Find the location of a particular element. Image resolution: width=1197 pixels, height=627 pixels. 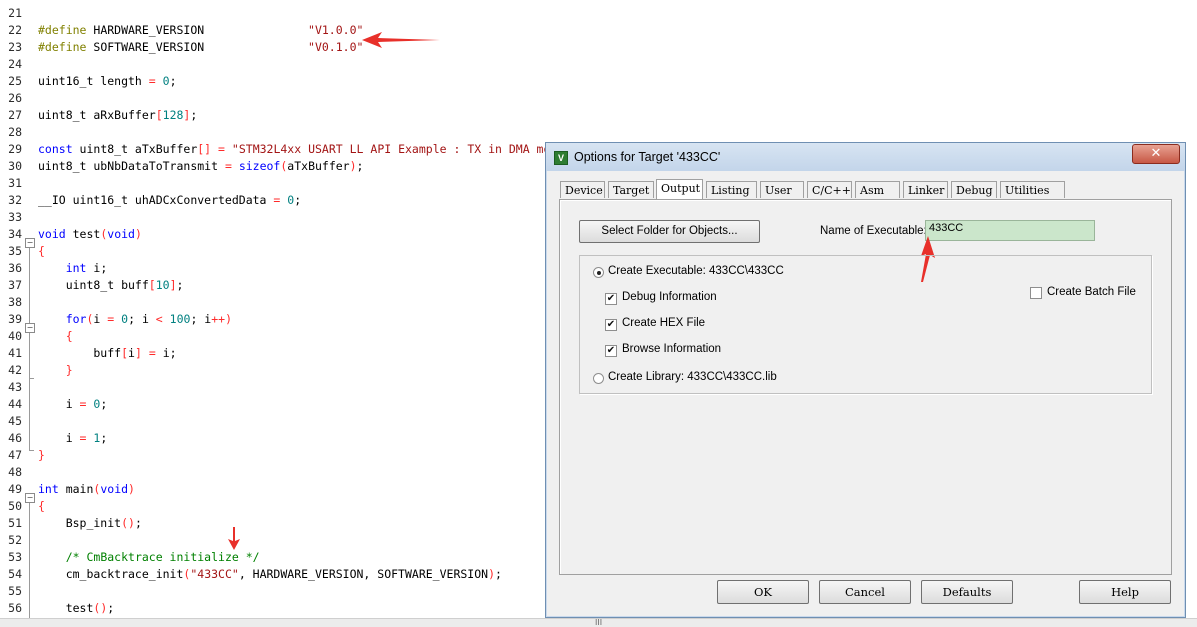

line-number: 52 is located at coordinates (15, 540).